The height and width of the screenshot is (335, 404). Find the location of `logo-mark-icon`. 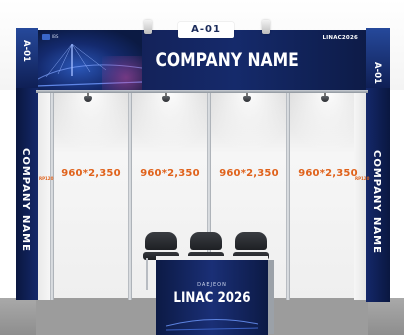

logo-mark-icon is located at coordinates (46, 37).